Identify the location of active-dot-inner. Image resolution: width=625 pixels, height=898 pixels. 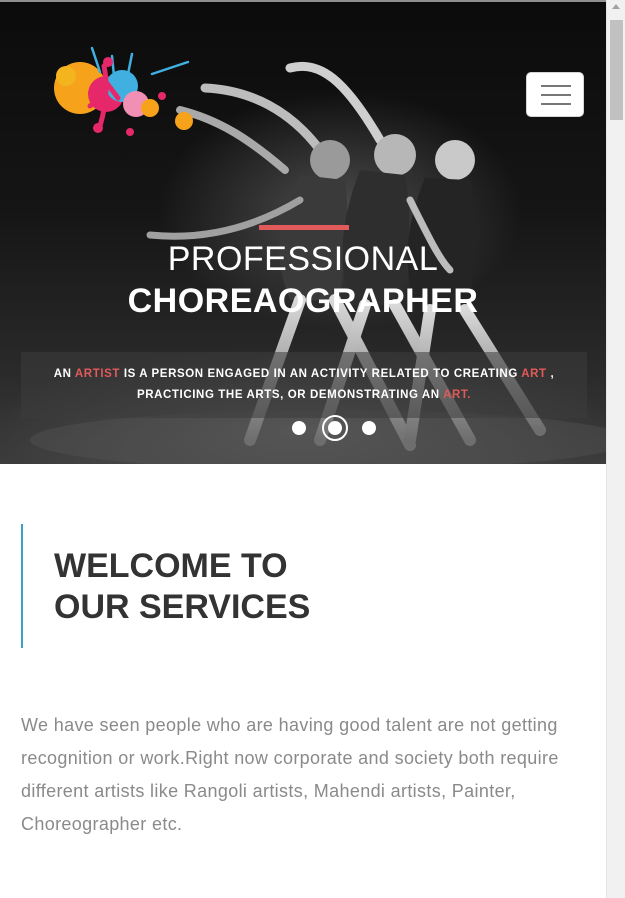
(335, 428).